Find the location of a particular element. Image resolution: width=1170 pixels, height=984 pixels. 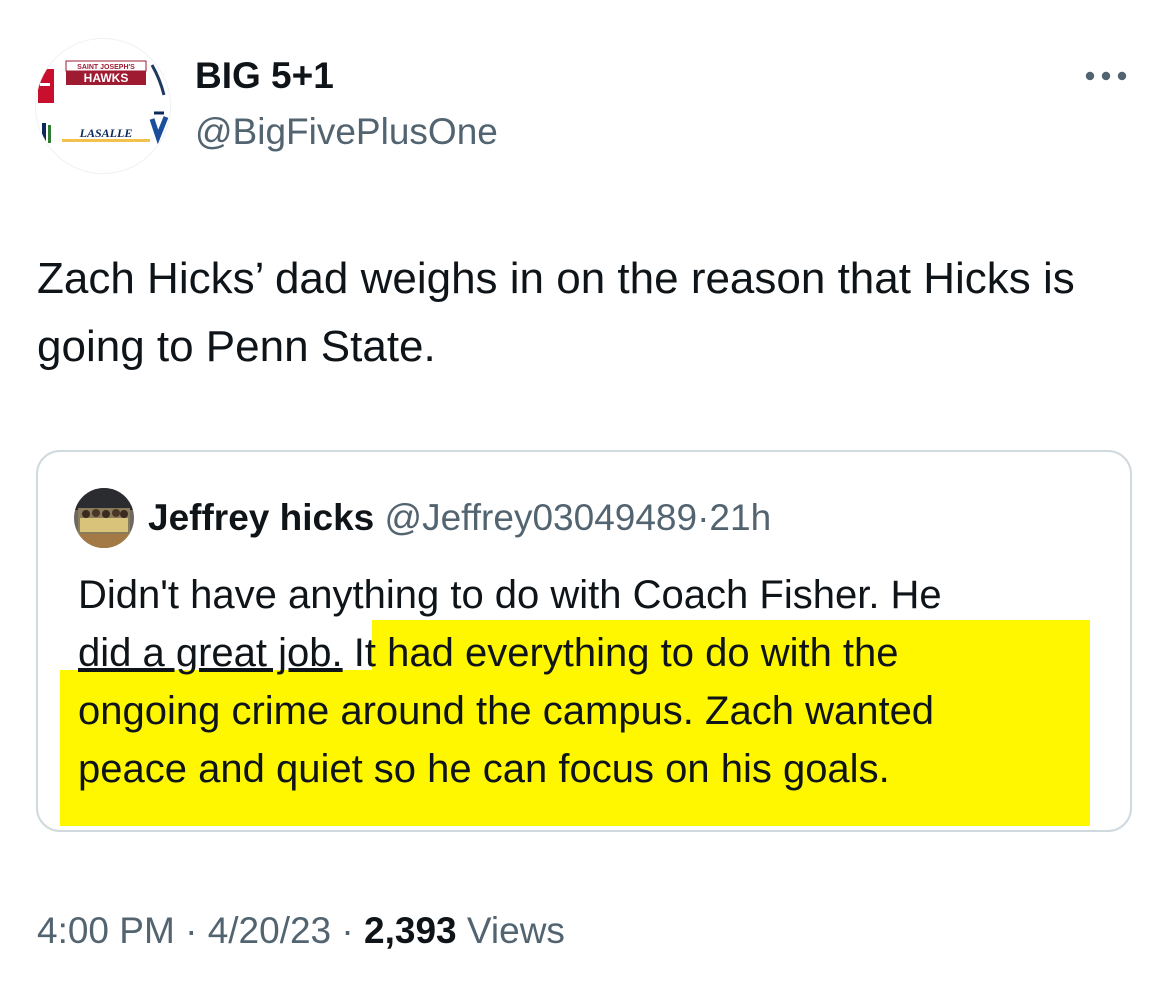

logo-text-bottom: LASALLE is located at coordinates (106, 133).